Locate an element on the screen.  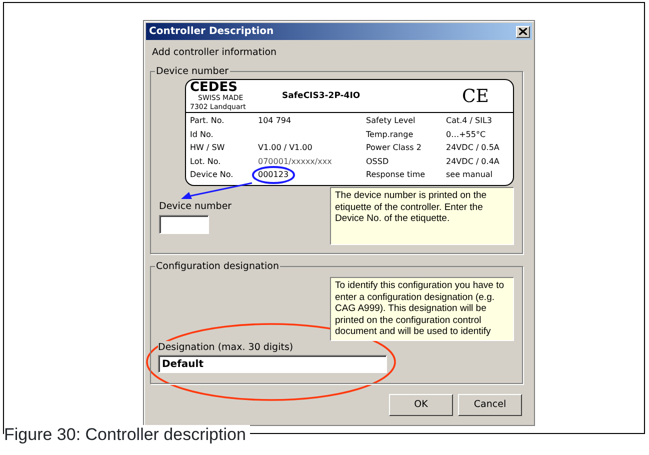
label-key: Safety Level is located at coordinates (406, 121).